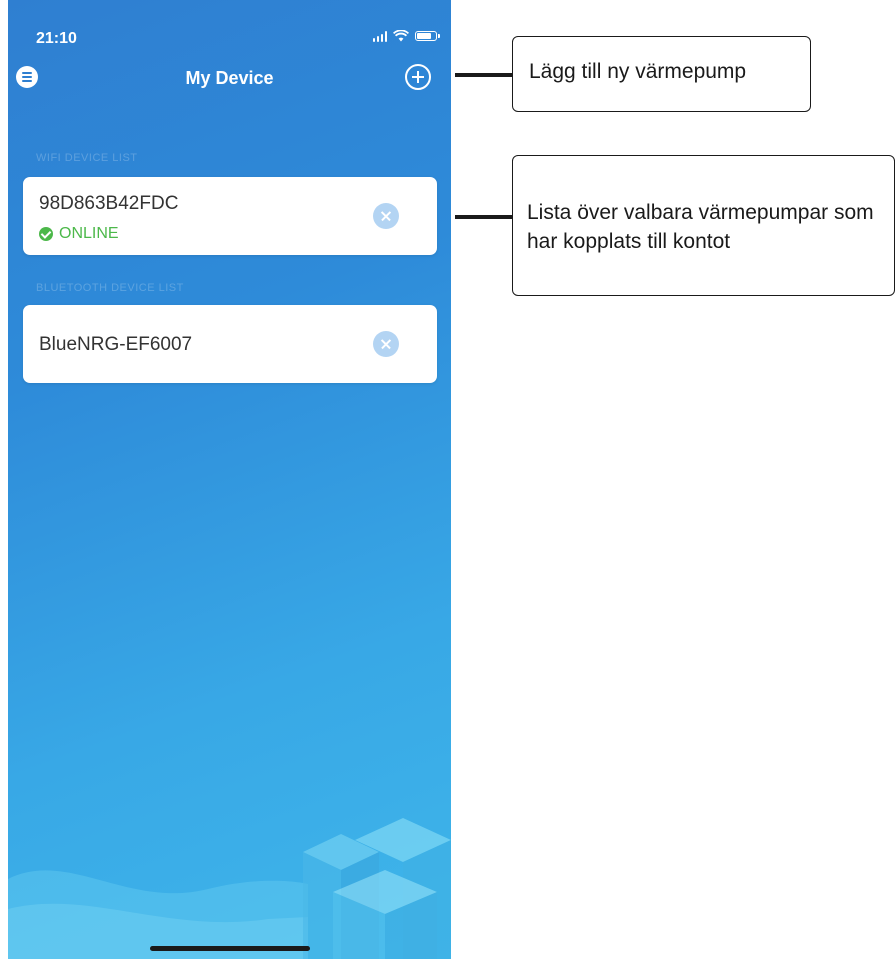 The height and width of the screenshot is (959, 895). What do you see at coordinates (418, 77) in the screenshot?
I see `add-icon` at bounding box center [418, 77].